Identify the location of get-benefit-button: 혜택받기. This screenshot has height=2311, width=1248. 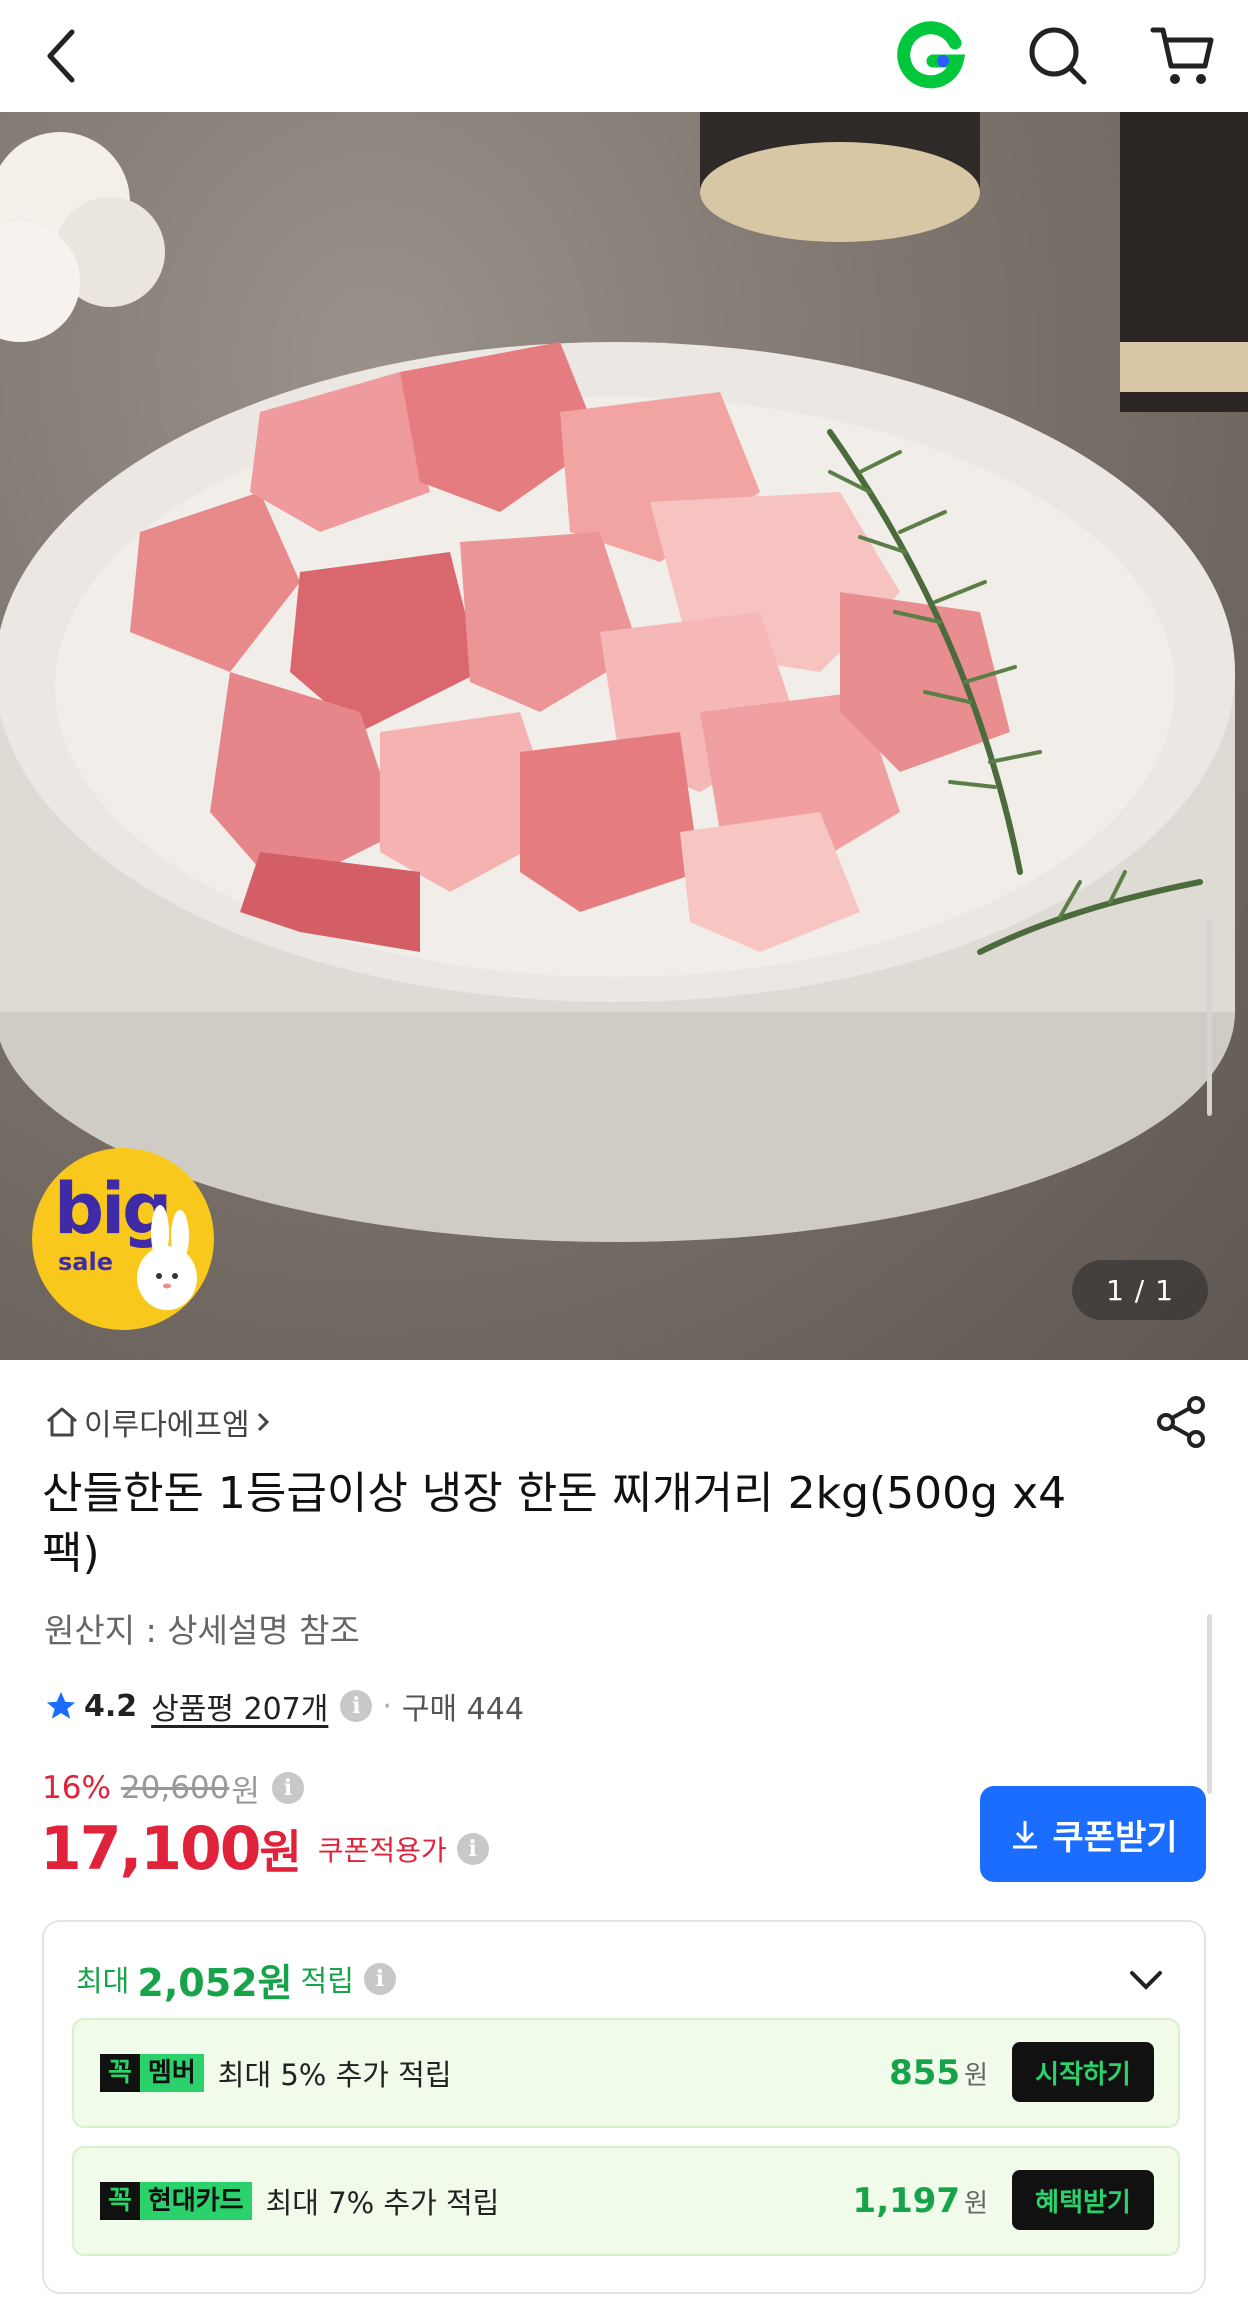
(1083, 2200).